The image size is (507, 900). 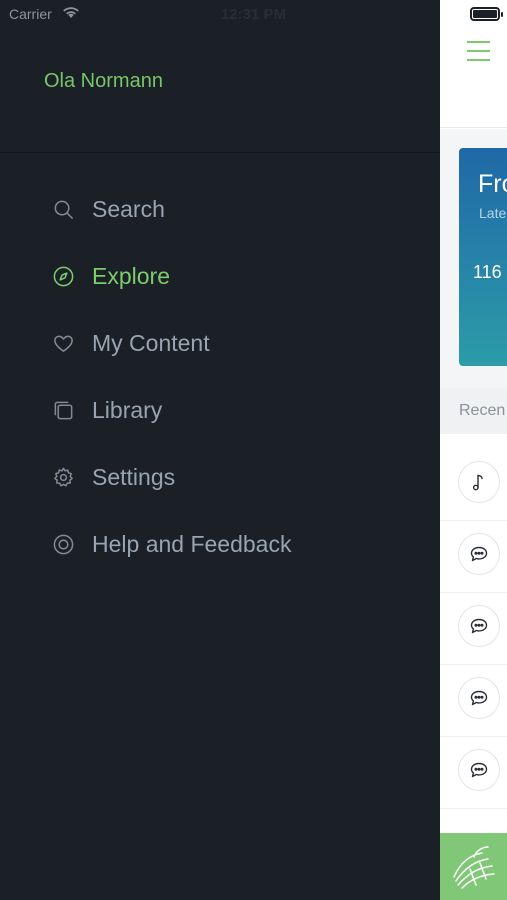 I want to click on gear-icon, so click(x=63, y=477).